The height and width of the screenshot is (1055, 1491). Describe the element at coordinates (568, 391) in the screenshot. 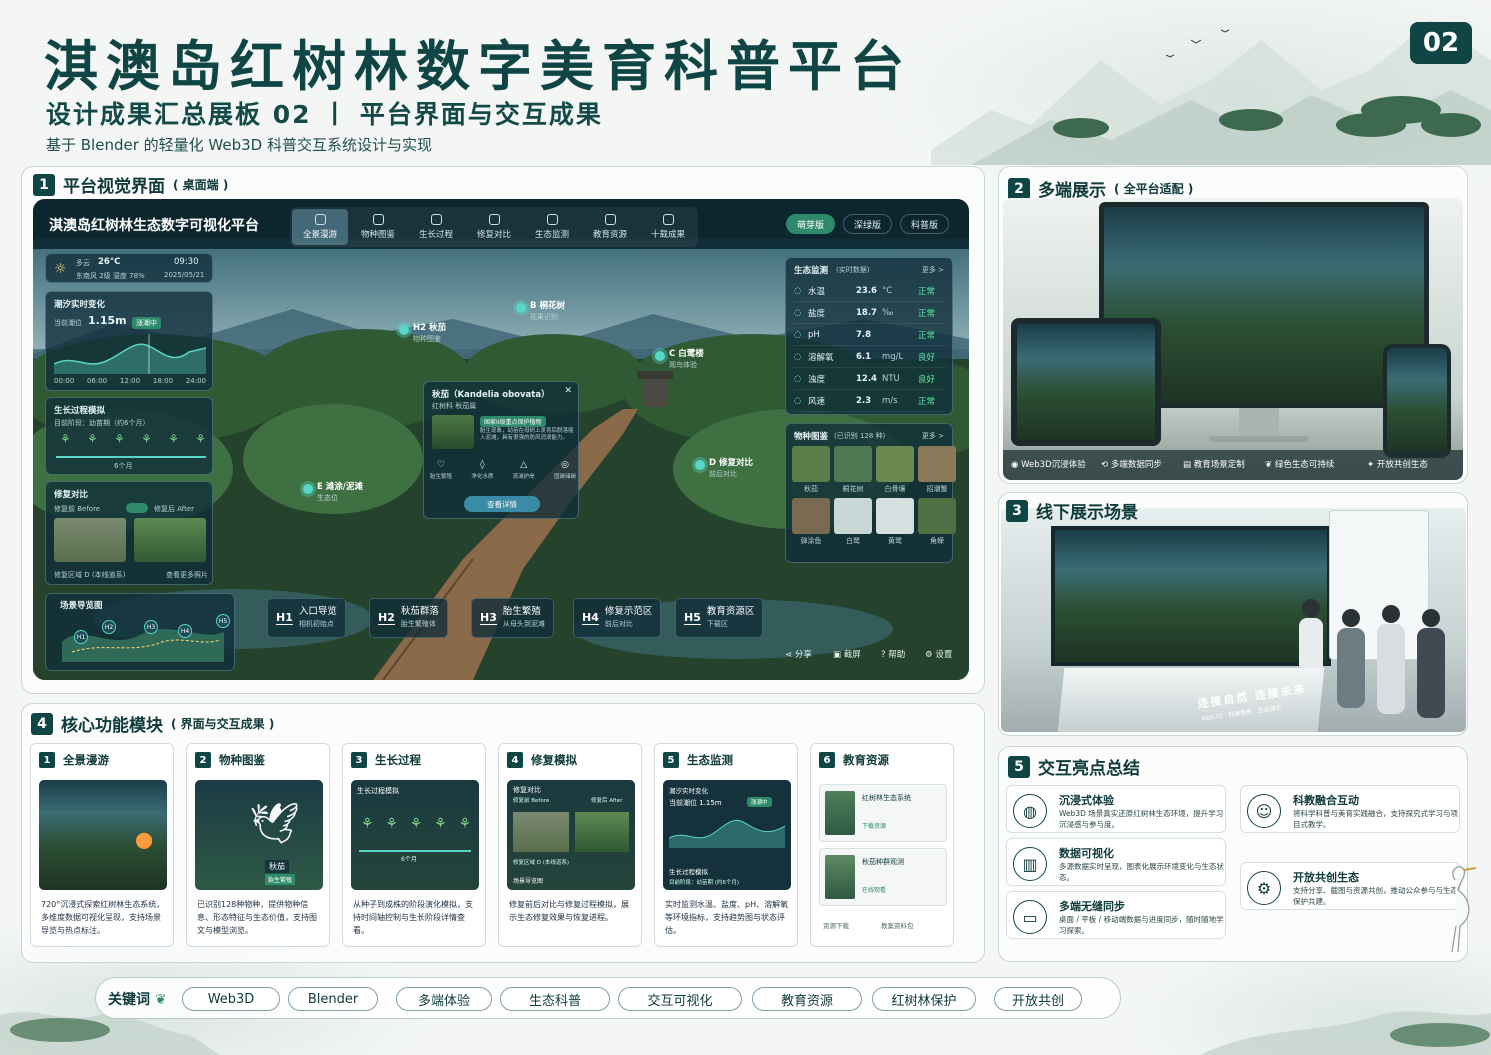

I see `close-icon: ✕` at that location.